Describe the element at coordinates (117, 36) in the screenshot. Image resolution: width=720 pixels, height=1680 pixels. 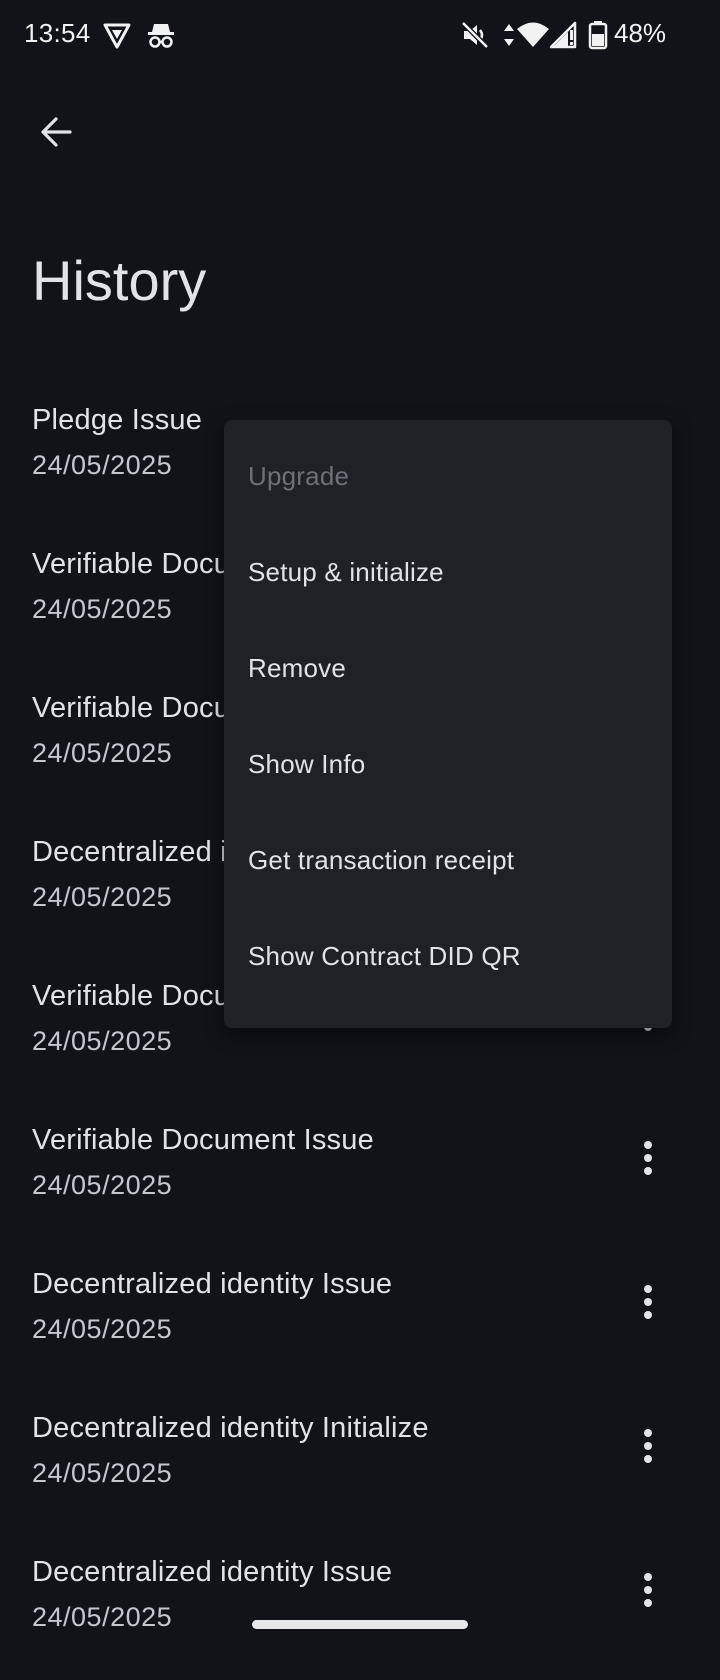
I see `vpn-shield-icon` at that location.